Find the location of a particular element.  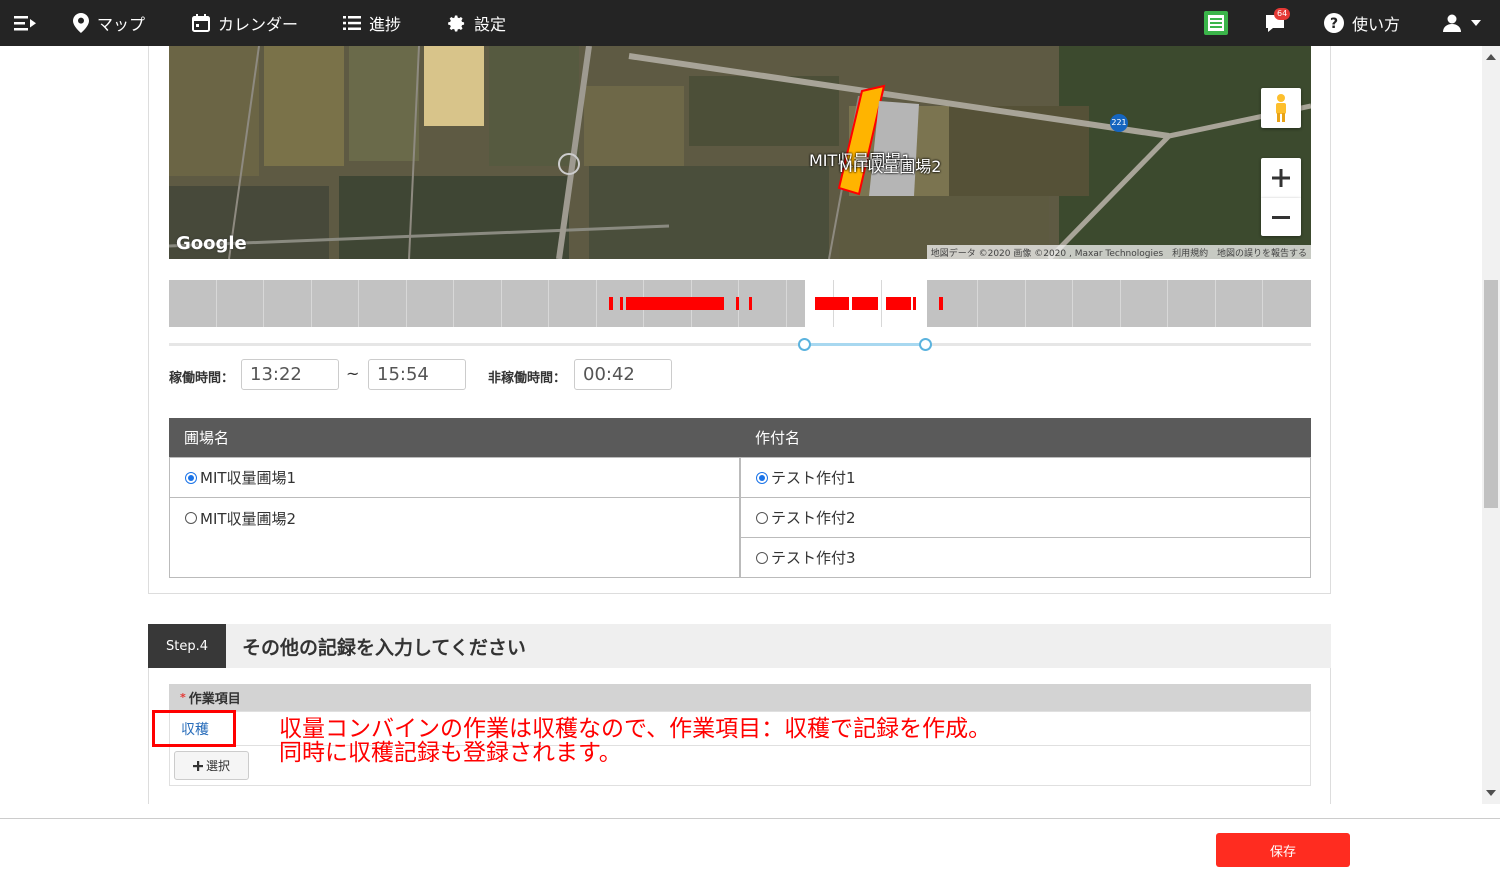

top-nav-bar: マップ カレンダー 進捗 設定 64 ? 使い方 is located at coordinates (750, 23).